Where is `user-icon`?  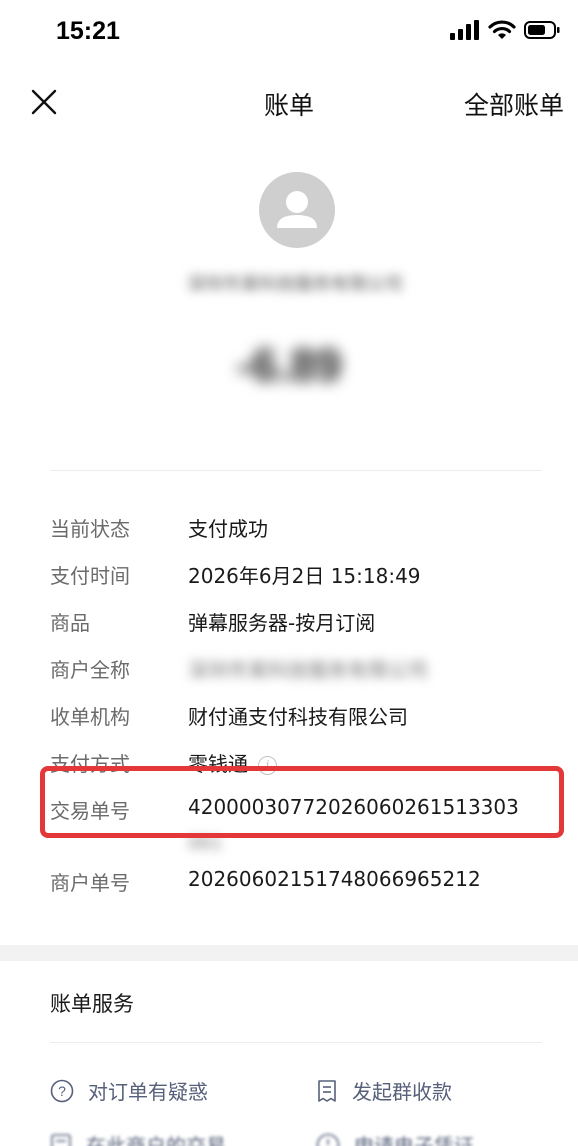
user-icon is located at coordinates (297, 209).